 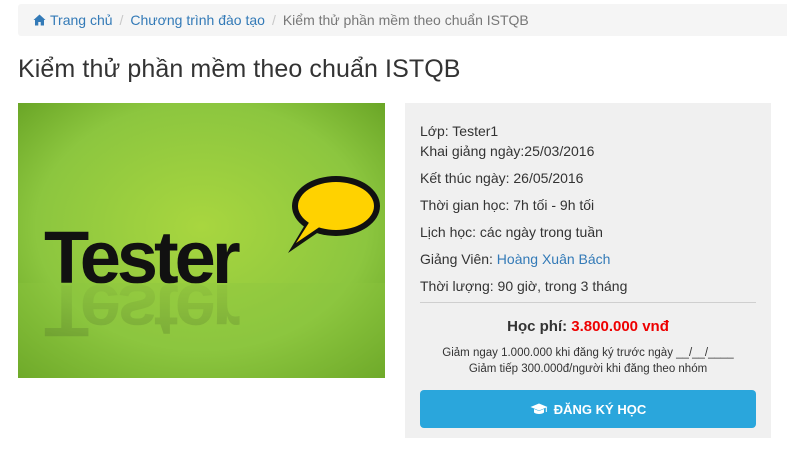 I want to click on breadcrumb-home-label: Trang chủ, so click(x=81, y=20).